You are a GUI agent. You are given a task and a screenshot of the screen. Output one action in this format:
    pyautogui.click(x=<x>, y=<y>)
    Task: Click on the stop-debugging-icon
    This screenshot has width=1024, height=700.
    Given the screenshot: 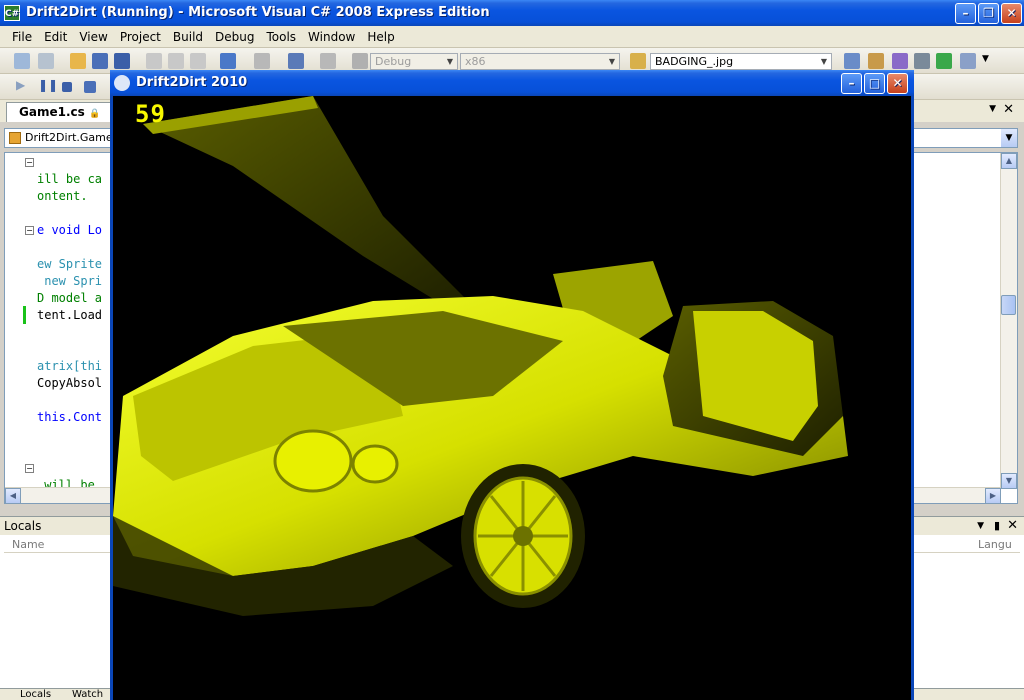 What is the action you would take?
    pyautogui.click(x=67, y=87)
    